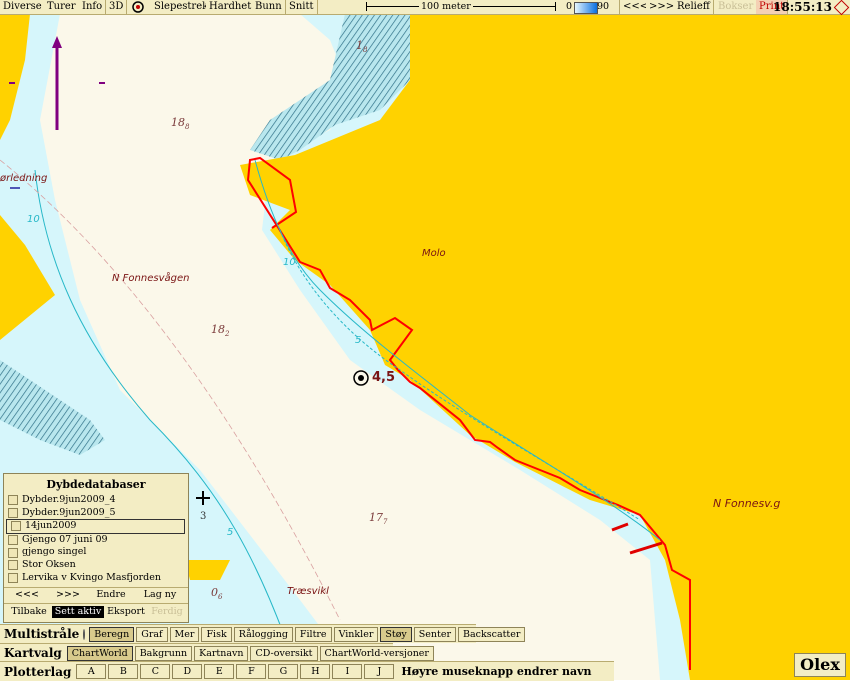 The image size is (850, 681). Describe the element at coordinates (203, 516) in the screenshot. I see `depth-3: 3` at that location.